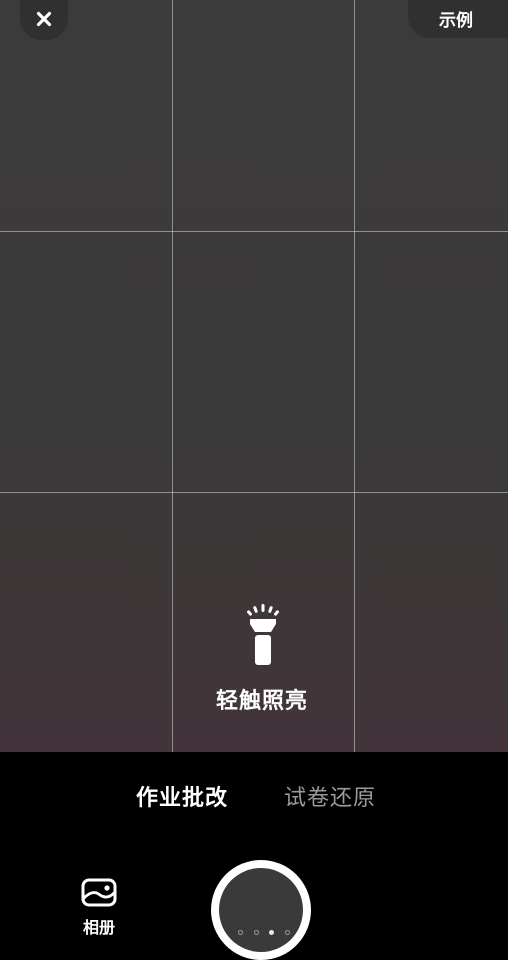 This screenshot has height=960, width=508. What do you see at coordinates (254, 796) in the screenshot?
I see `mode-tabs: 作业批改 试卷还原` at bounding box center [254, 796].